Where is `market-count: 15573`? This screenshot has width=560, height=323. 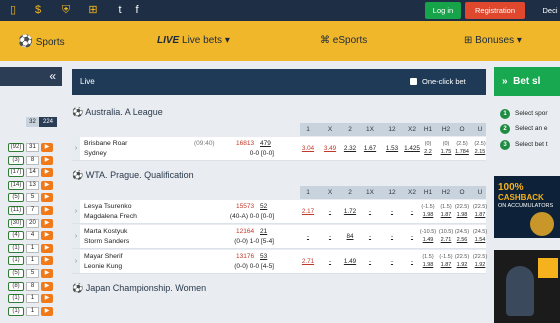
market-count: 15573 is located at coordinates (245, 206).